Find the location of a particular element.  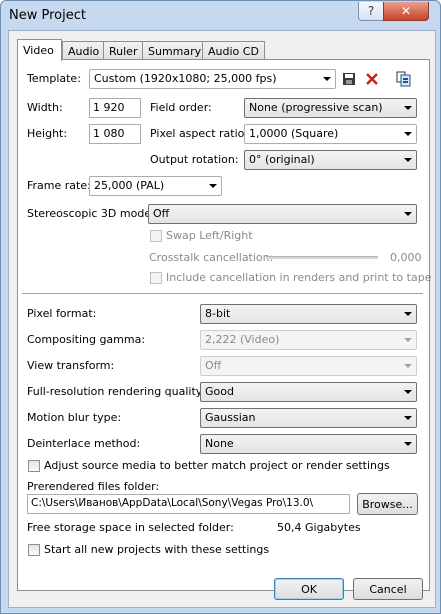

tab-label: Audio is located at coordinates (84, 51).